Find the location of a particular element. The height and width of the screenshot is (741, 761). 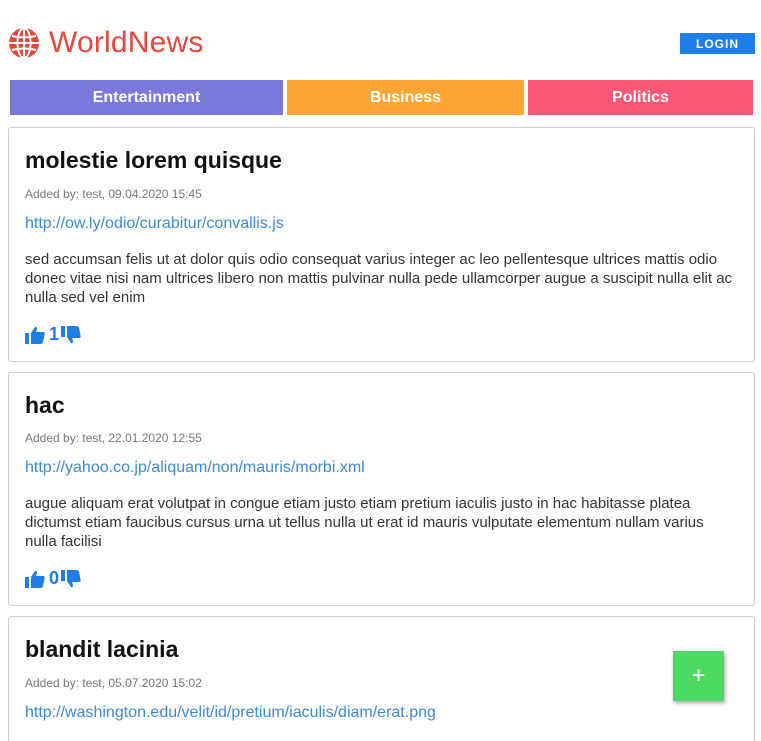

post-title: hac is located at coordinates (45, 405).